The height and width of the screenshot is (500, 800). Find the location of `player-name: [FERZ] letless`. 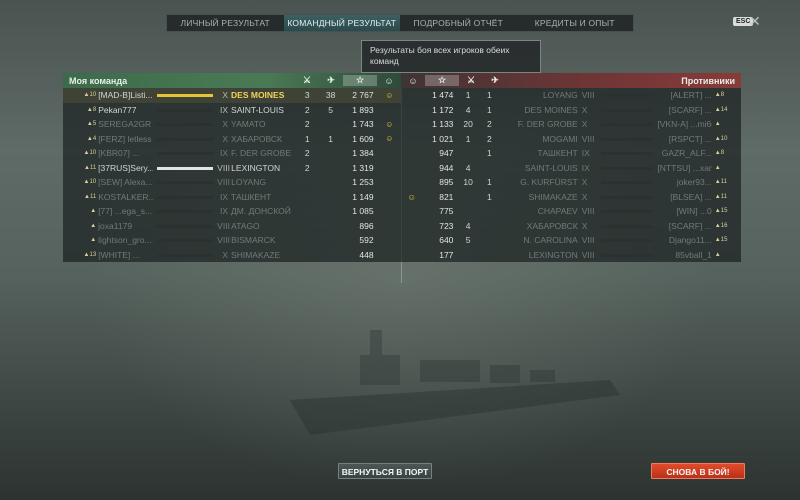

player-name: [FERZ] letless is located at coordinates (125, 139).